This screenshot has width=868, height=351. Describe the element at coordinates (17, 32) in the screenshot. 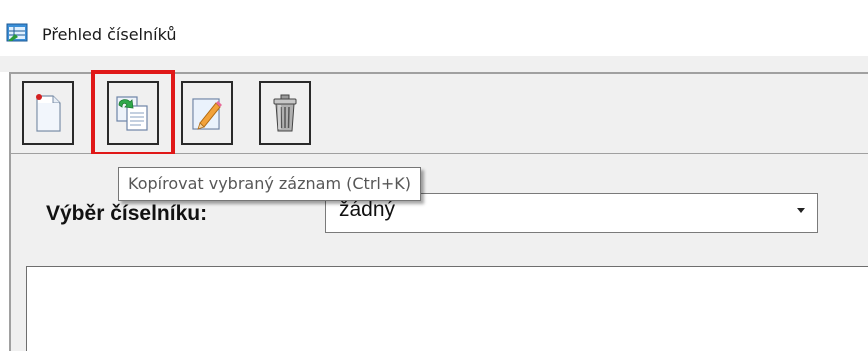

I see `grid-table-icon` at that location.